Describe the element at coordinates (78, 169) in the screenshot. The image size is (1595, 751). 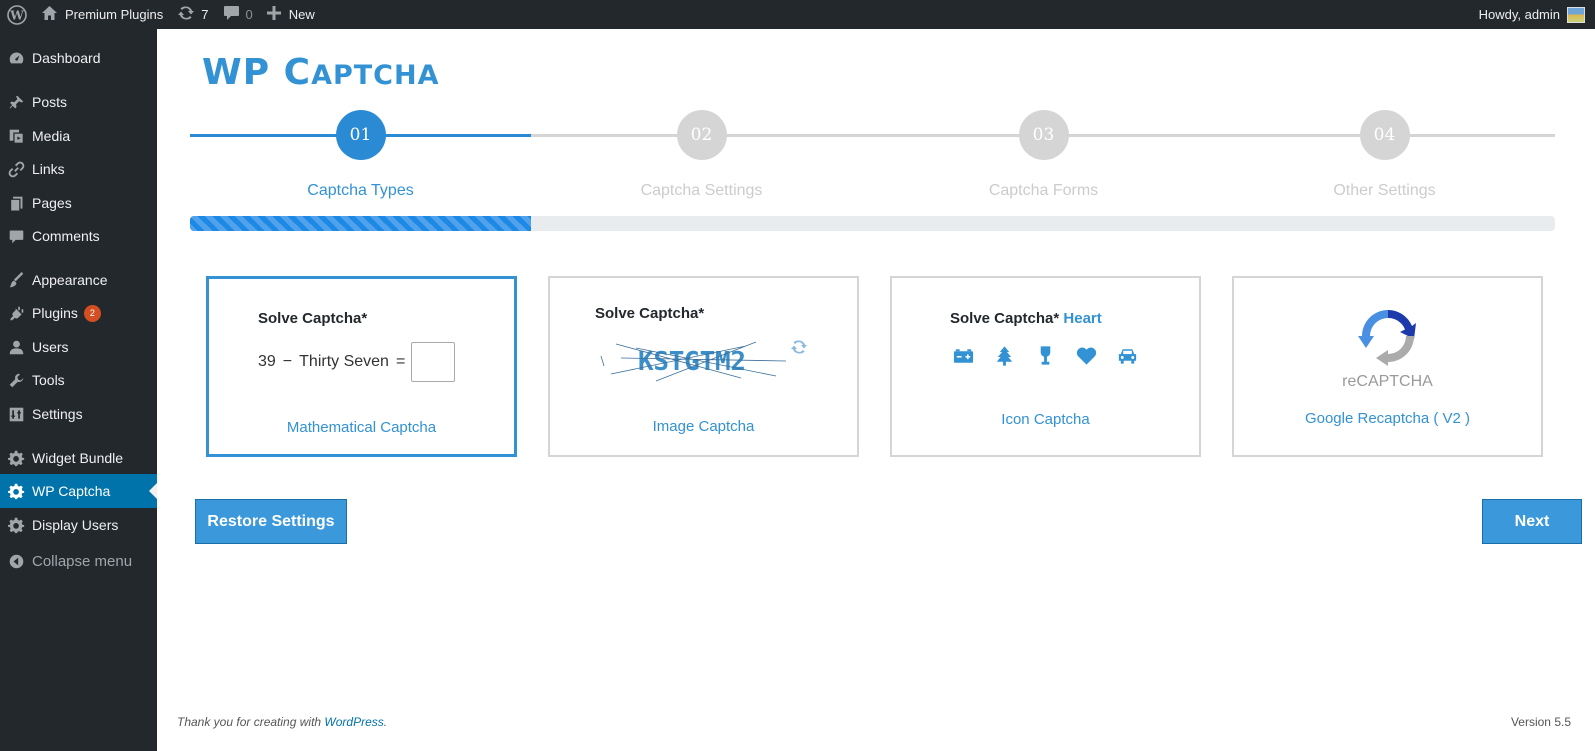
I see `sidebar-item-links: Links` at that location.